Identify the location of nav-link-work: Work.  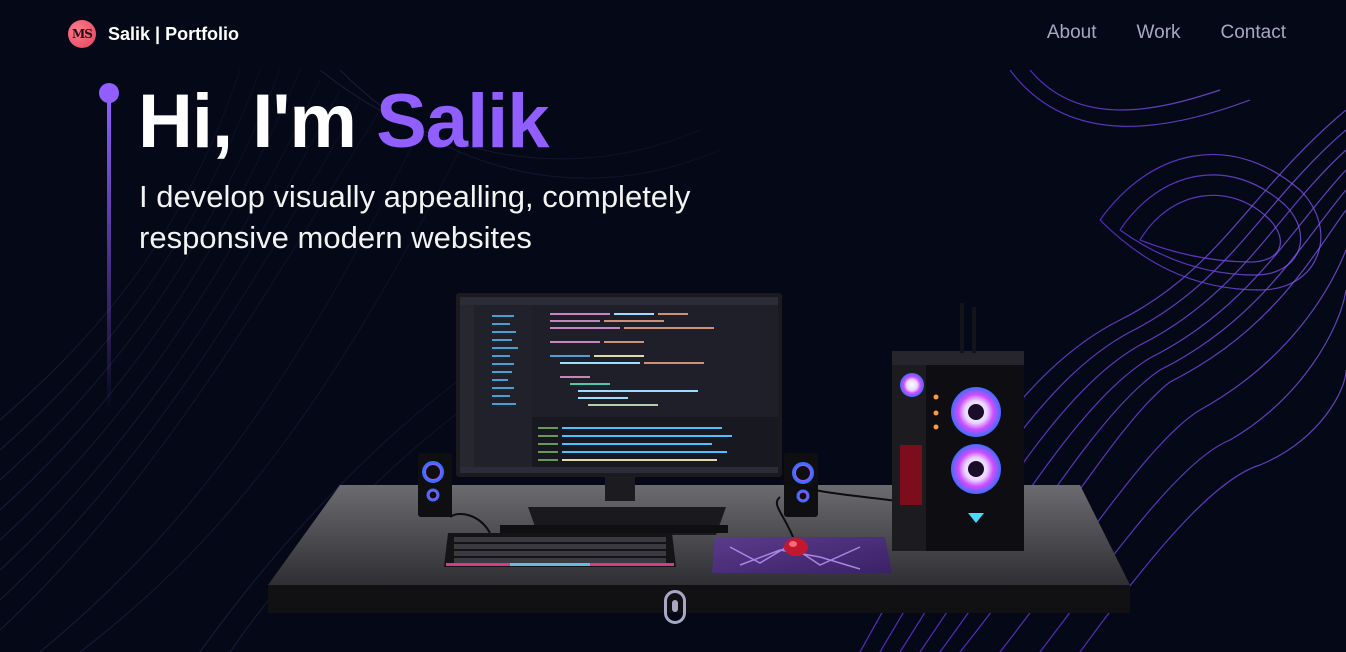
(1159, 33).